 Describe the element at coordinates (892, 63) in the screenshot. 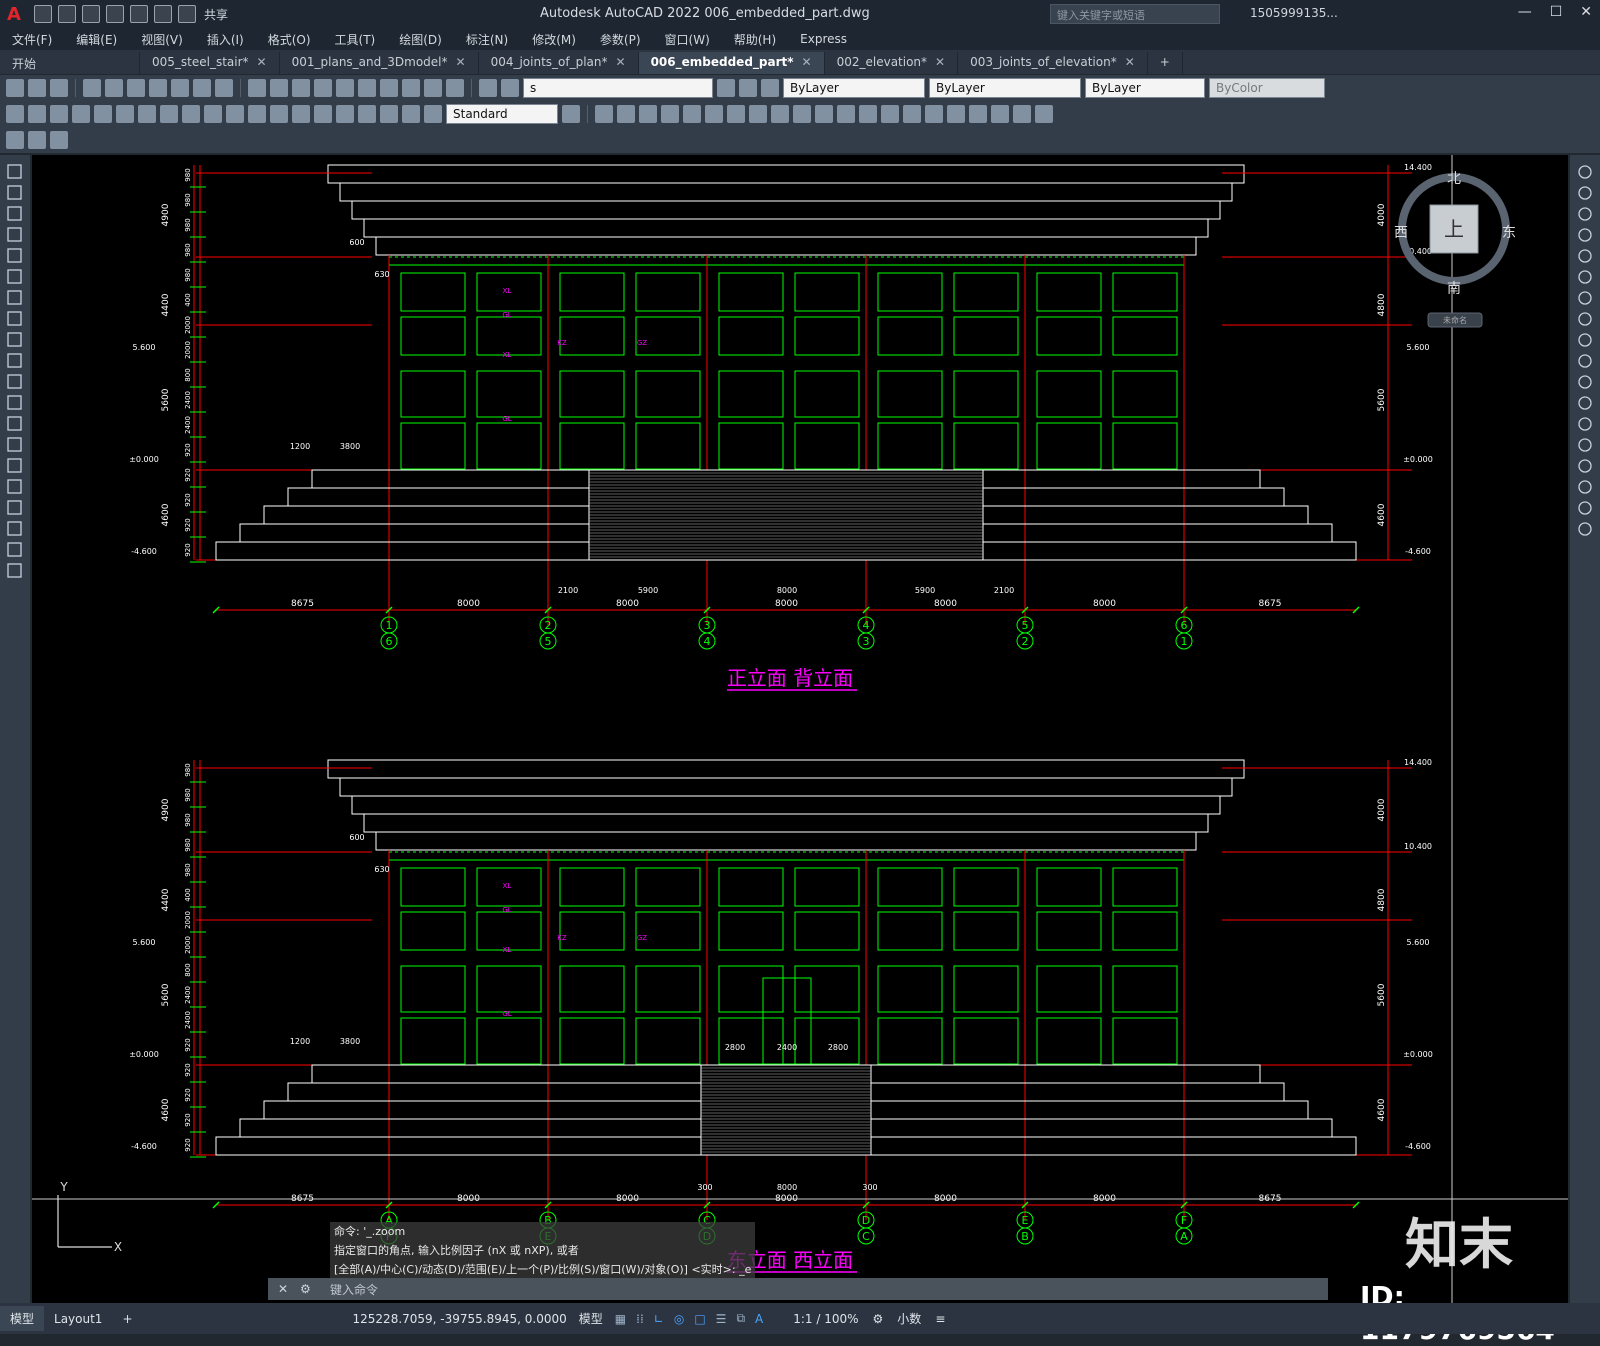

I see `tab-elevation: 002_elevation* ✕` at that location.